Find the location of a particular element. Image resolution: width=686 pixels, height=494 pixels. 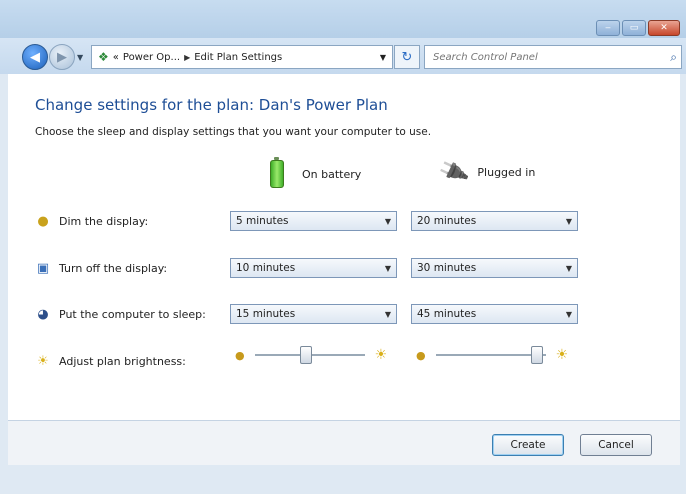

sleep-plugged-value: 45 minutes is located at coordinates (447, 314).